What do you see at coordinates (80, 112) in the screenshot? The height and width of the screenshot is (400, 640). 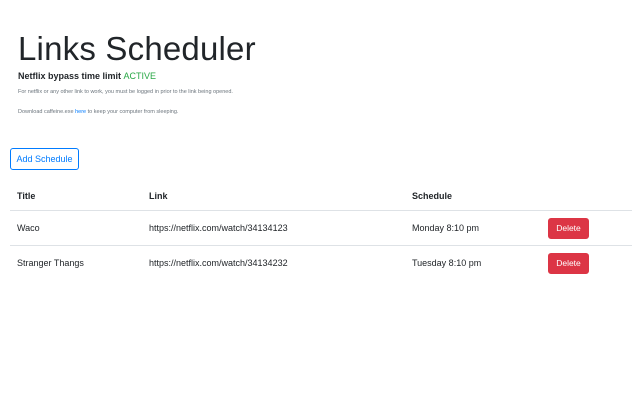 I see `caffeine-download-link: here` at bounding box center [80, 112].